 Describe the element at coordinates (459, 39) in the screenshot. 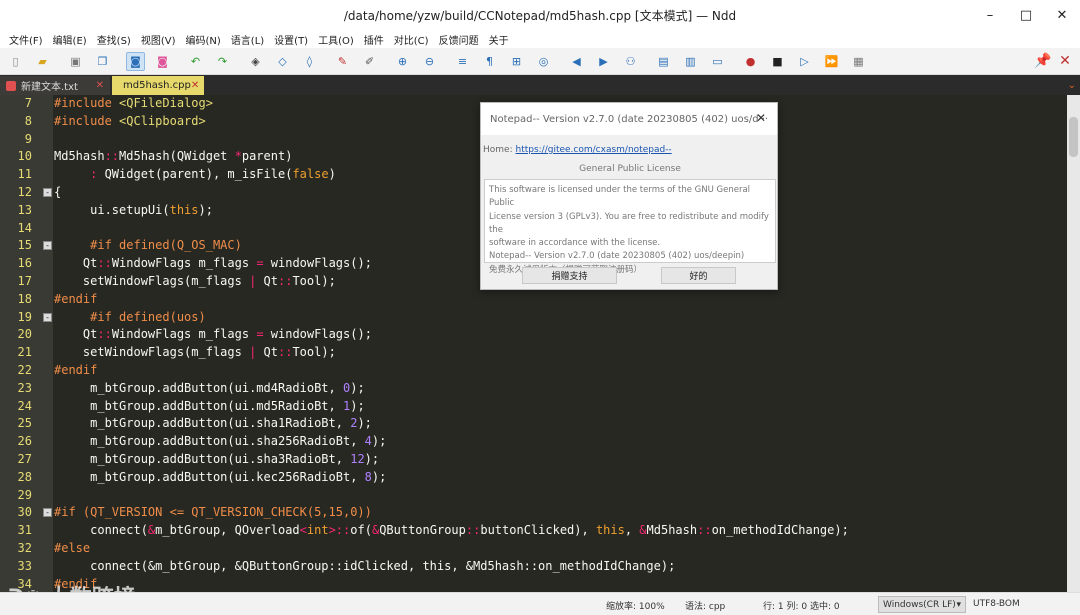

I see `menu-feedback: 反馈问题` at that location.